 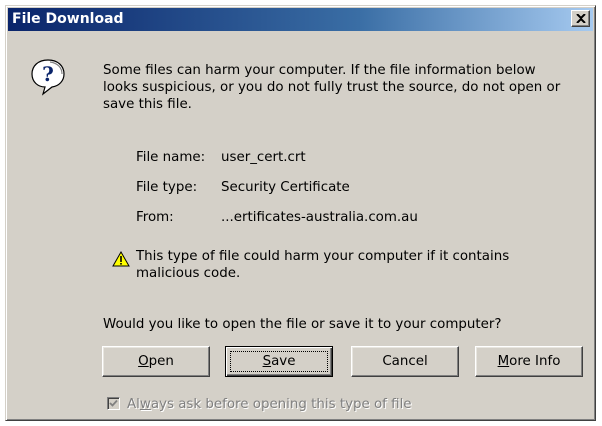 What do you see at coordinates (171, 157) in the screenshot?
I see `file-name-label: File name:` at bounding box center [171, 157].